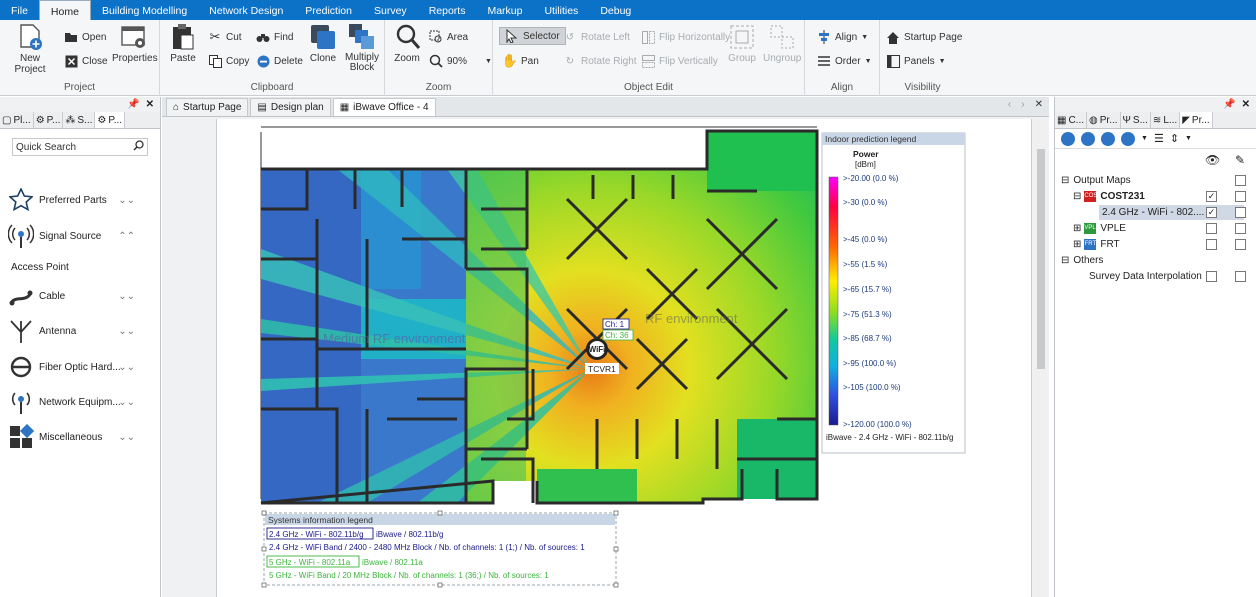 This screenshot has width=1256, height=597. Describe the element at coordinates (600, 61) in the screenshot. I see `rotate-right-button: ↻ Rotate Right` at that location.